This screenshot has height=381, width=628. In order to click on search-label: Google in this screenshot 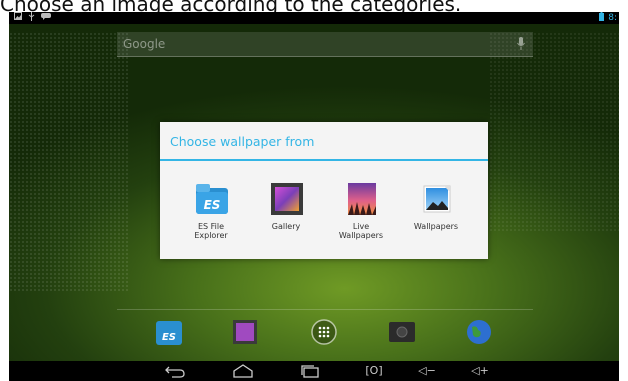, I will do `click(144, 44)`.